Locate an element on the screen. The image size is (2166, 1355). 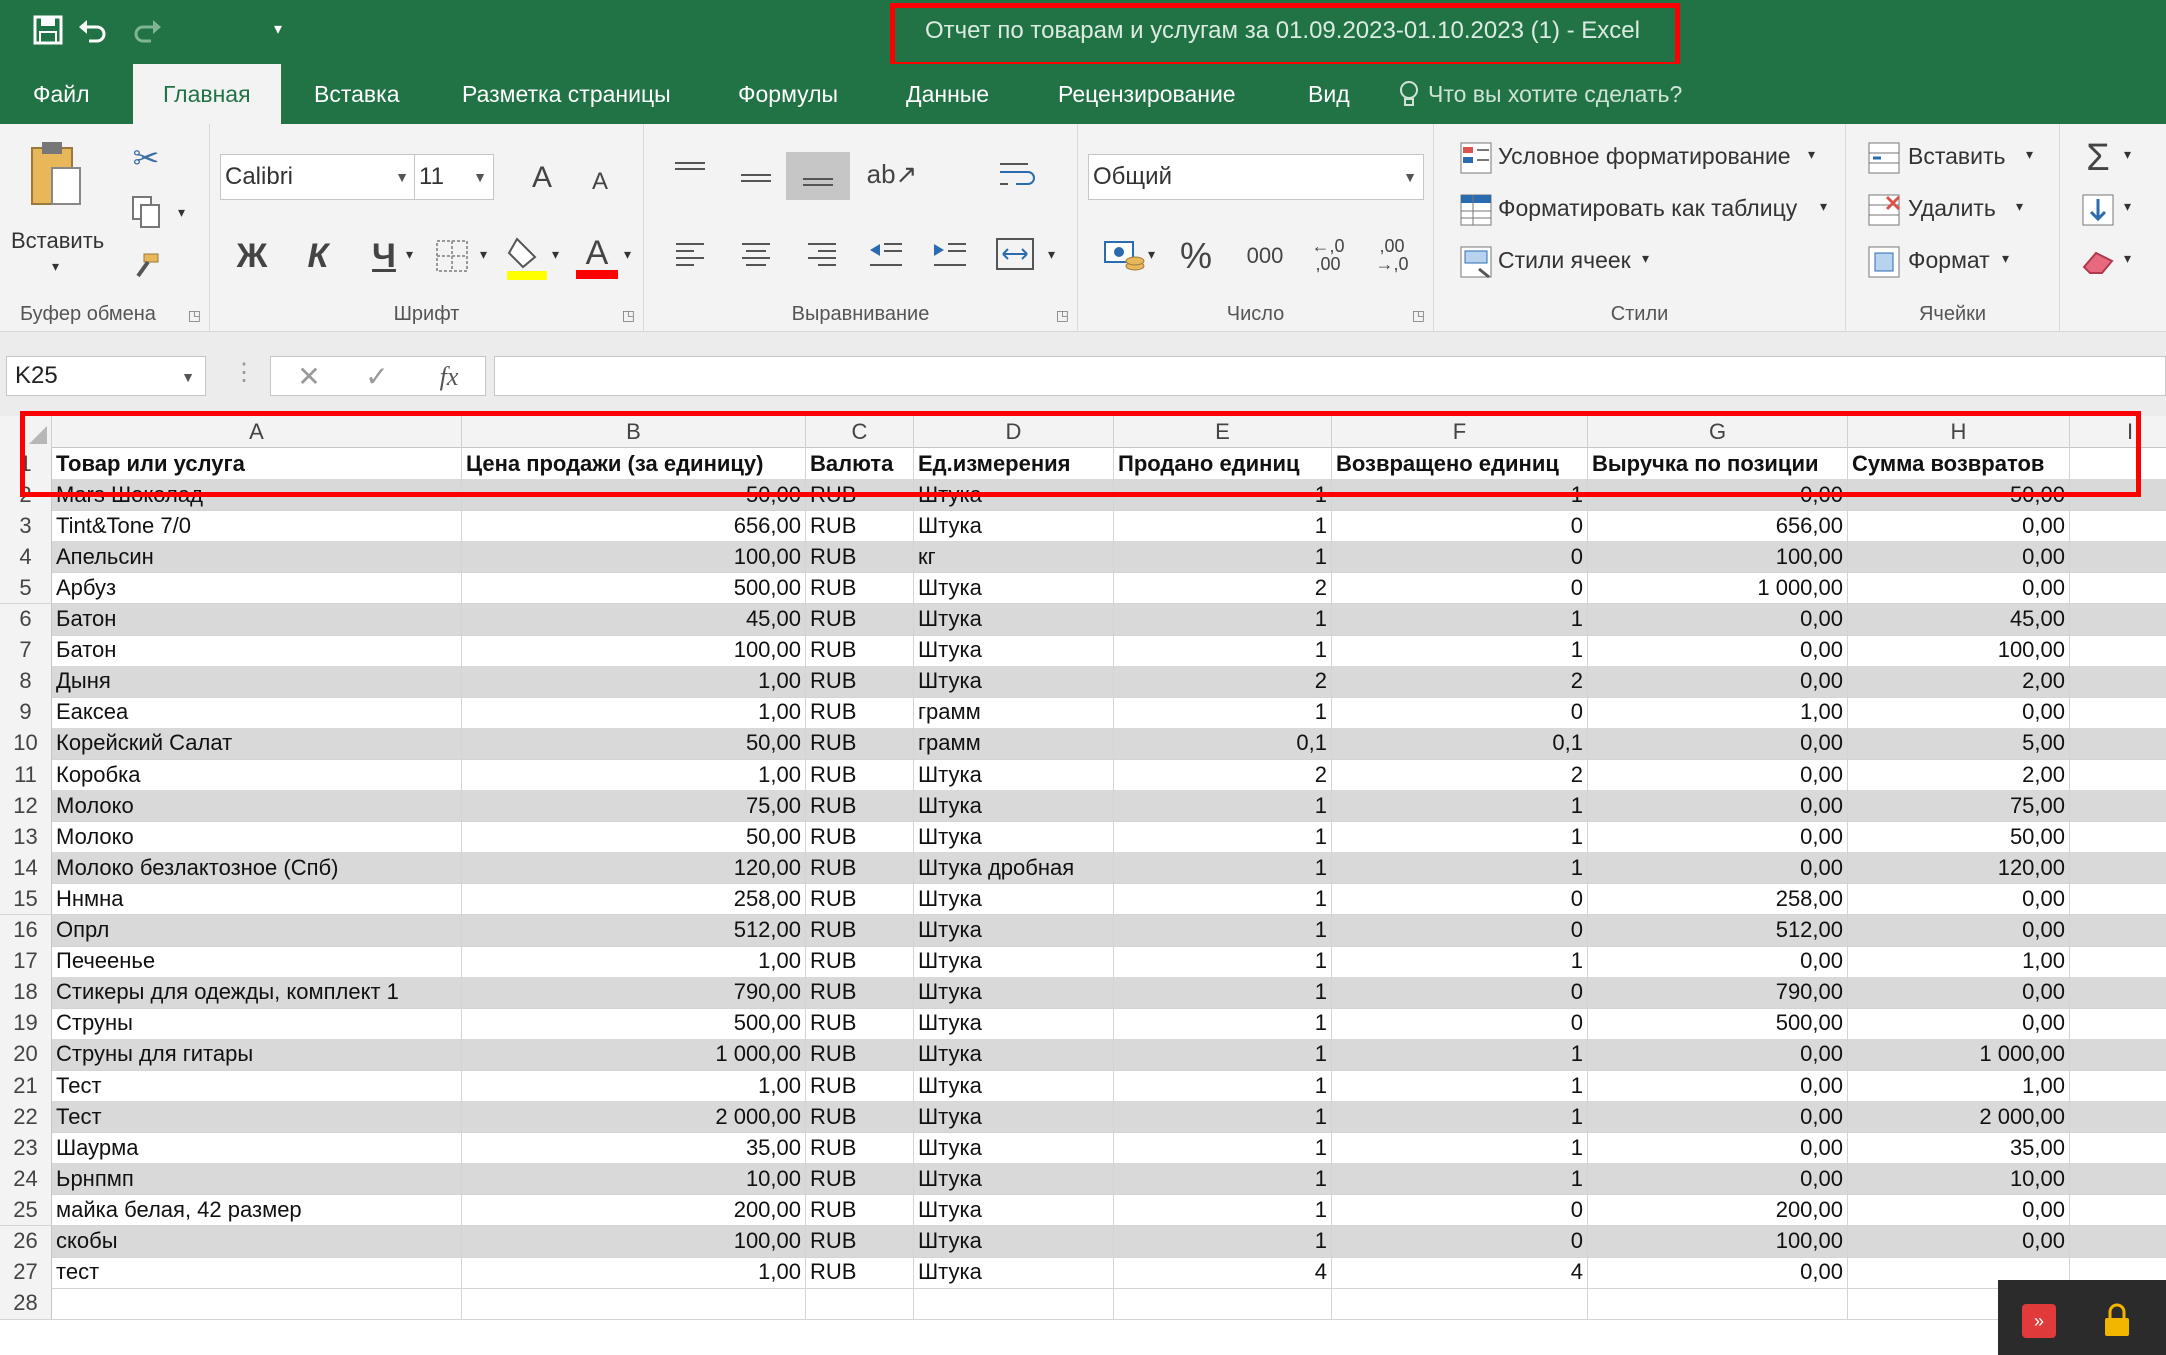
formula-bar-splitter-icon: ⋮ is located at coordinates (244, 372).